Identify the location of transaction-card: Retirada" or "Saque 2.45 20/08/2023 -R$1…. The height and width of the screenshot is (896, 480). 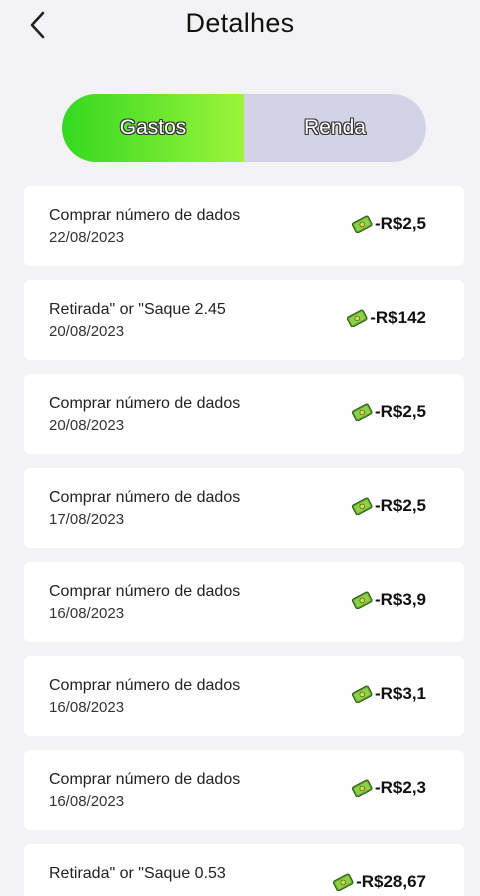
(244, 320).